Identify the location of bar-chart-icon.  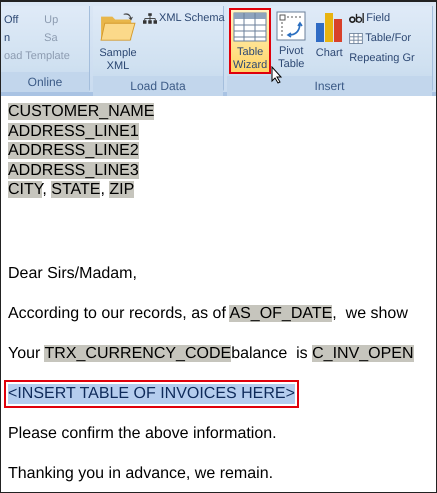
(329, 27).